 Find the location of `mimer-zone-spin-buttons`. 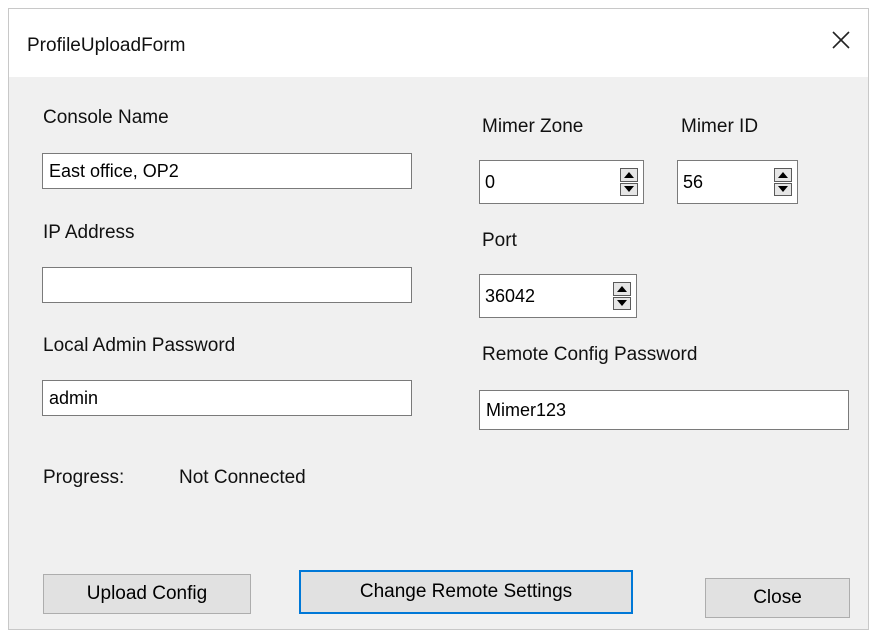

mimer-zone-spin-buttons is located at coordinates (629, 182).